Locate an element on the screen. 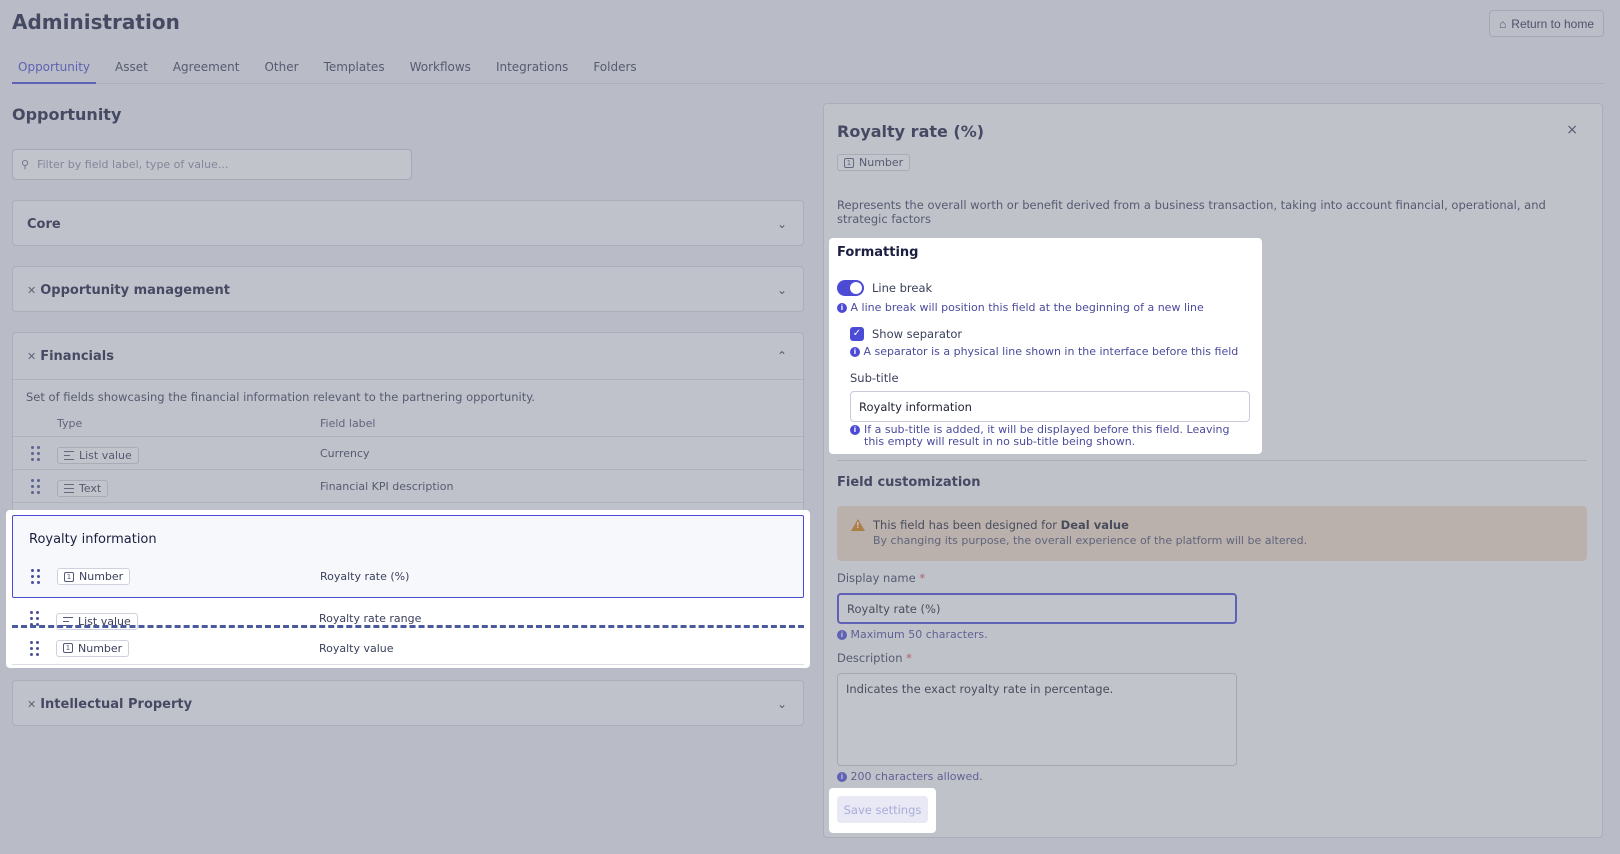 This screenshot has width=1620, height=854. chevron-up-icon: ⌃ is located at coordinates (782, 356).